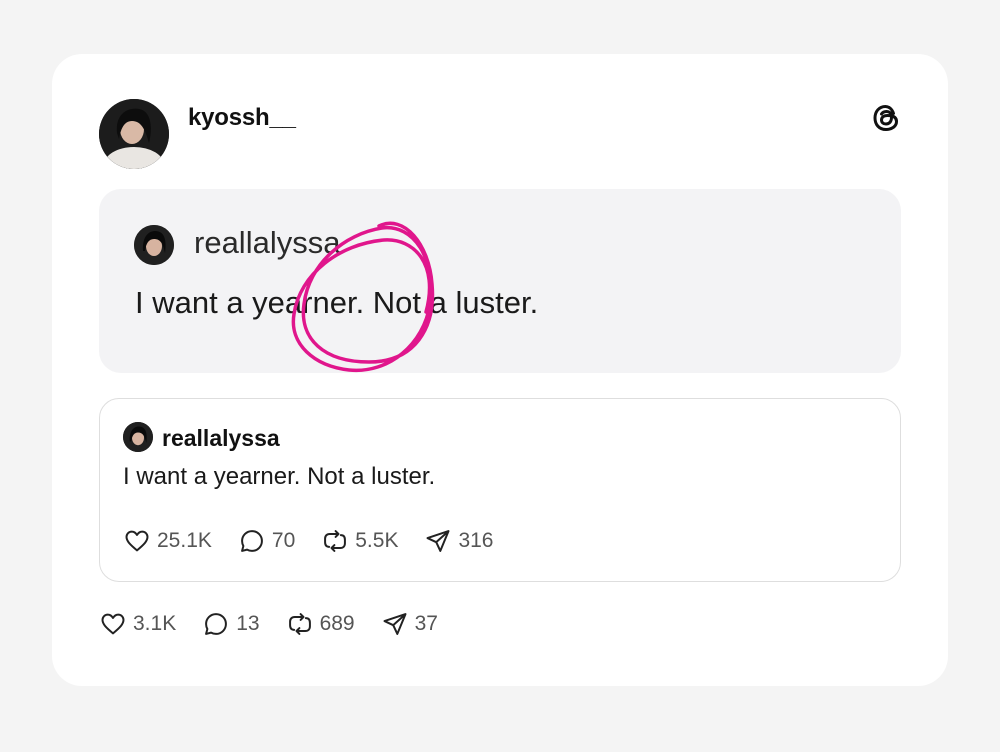 This screenshot has width=1000, height=752. Describe the element at coordinates (267, 242) in the screenshot. I see `screenshot-username: reallalyssa` at that location.